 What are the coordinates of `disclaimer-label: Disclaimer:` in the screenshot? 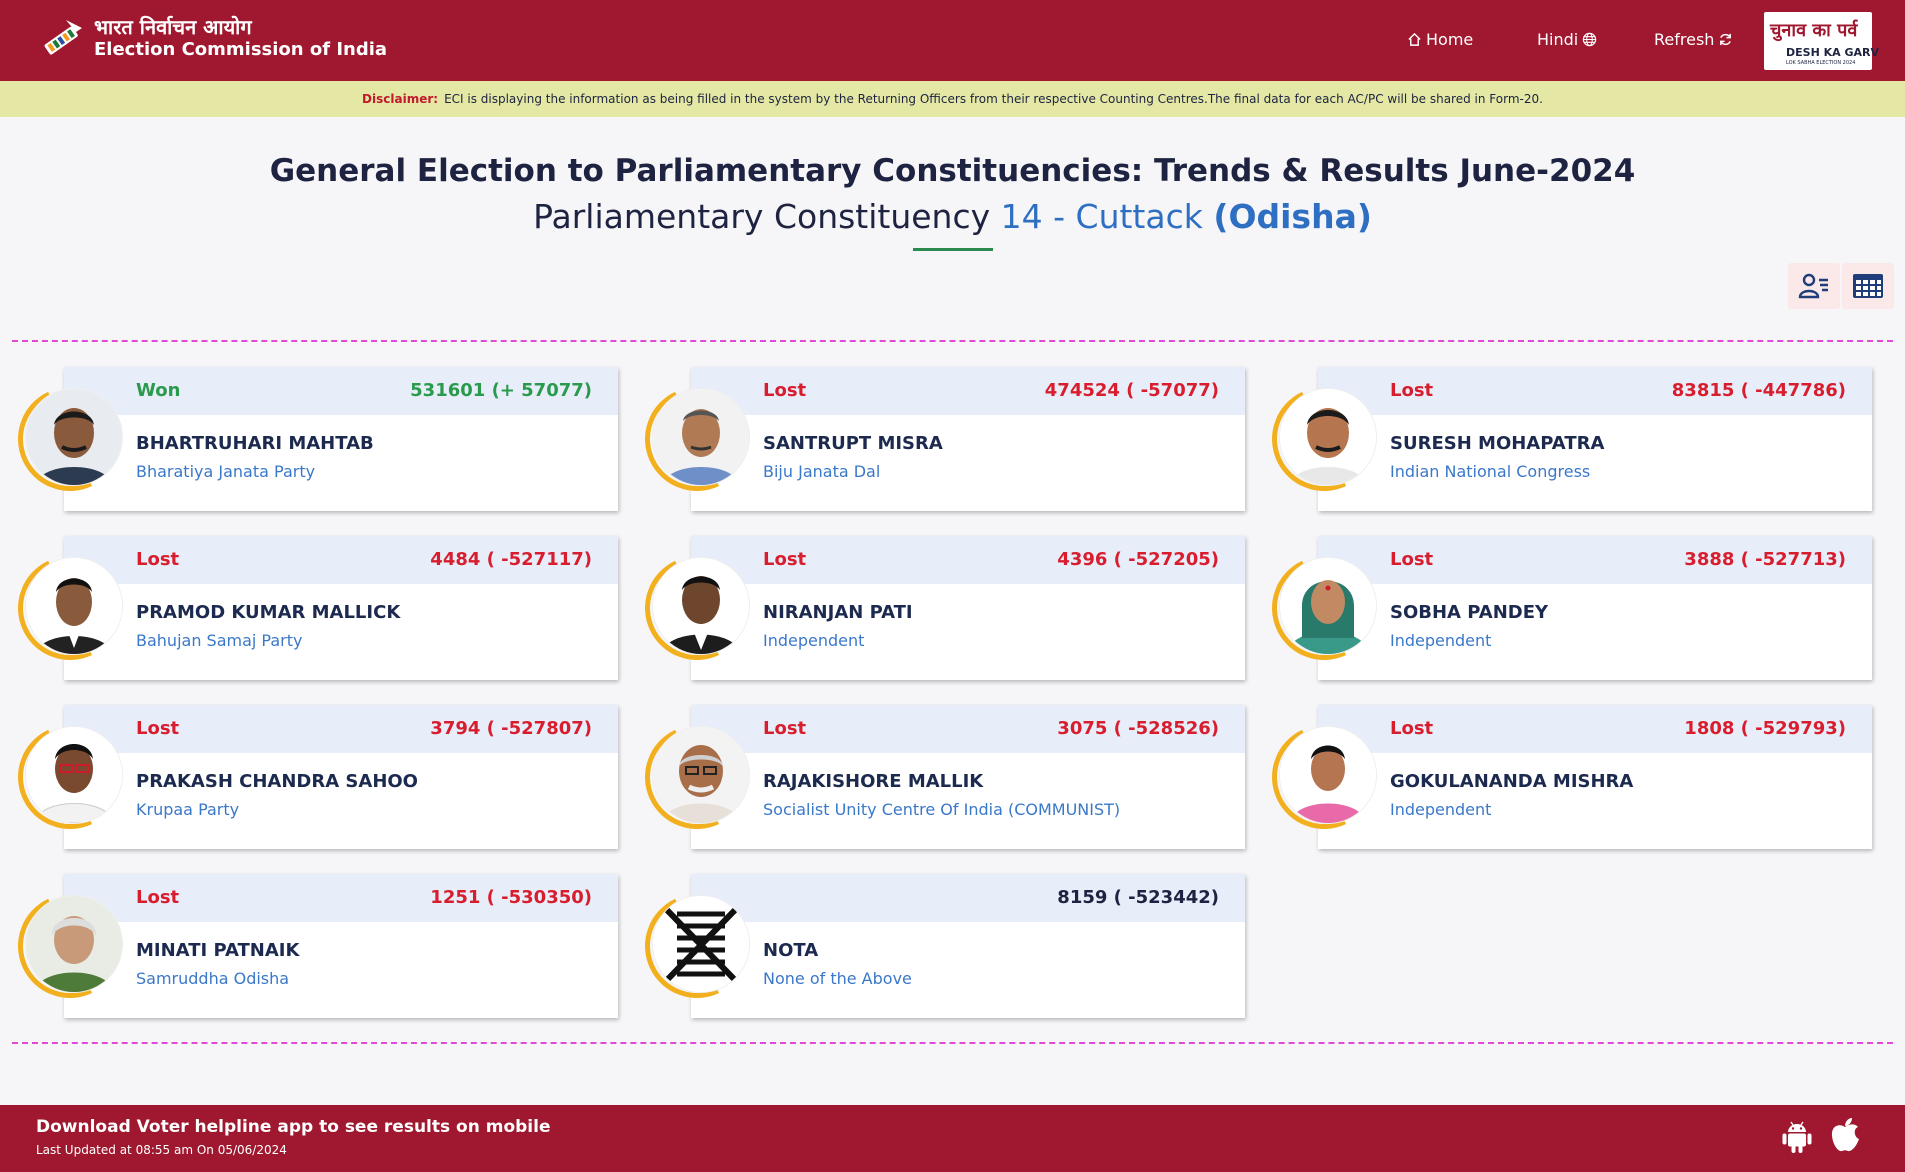 It's located at (400, 99).